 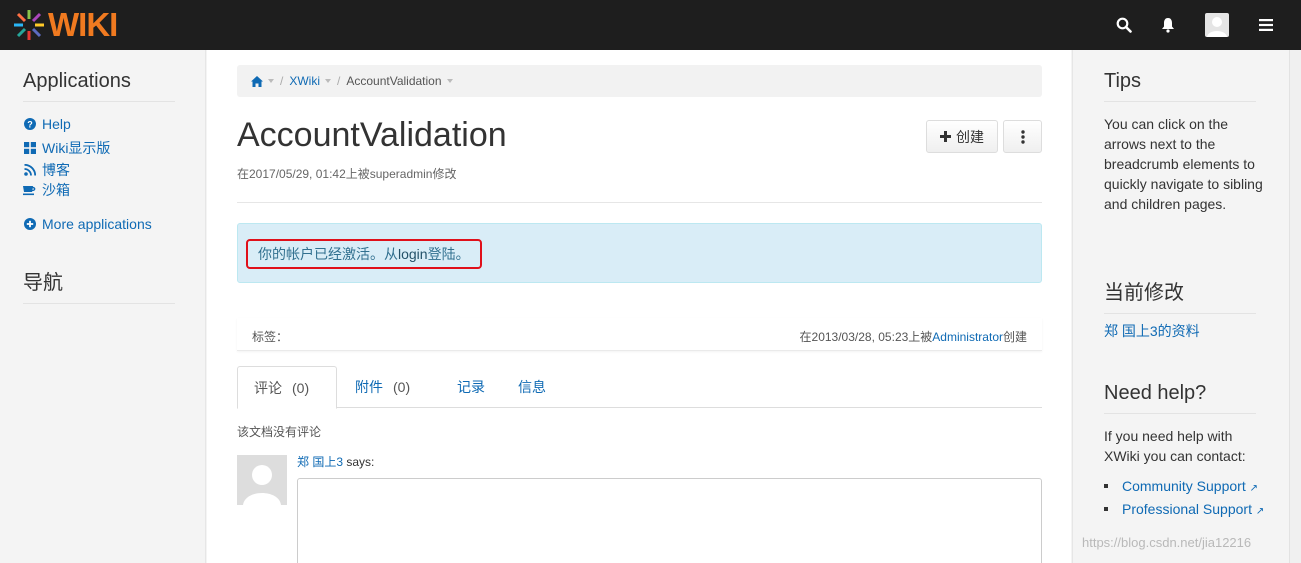 What do you see at coordinates (328, 254) in the screenshot?
I see `info-message-prefix: 你的帐户已经激活。从` at bounding box center [328, 254].